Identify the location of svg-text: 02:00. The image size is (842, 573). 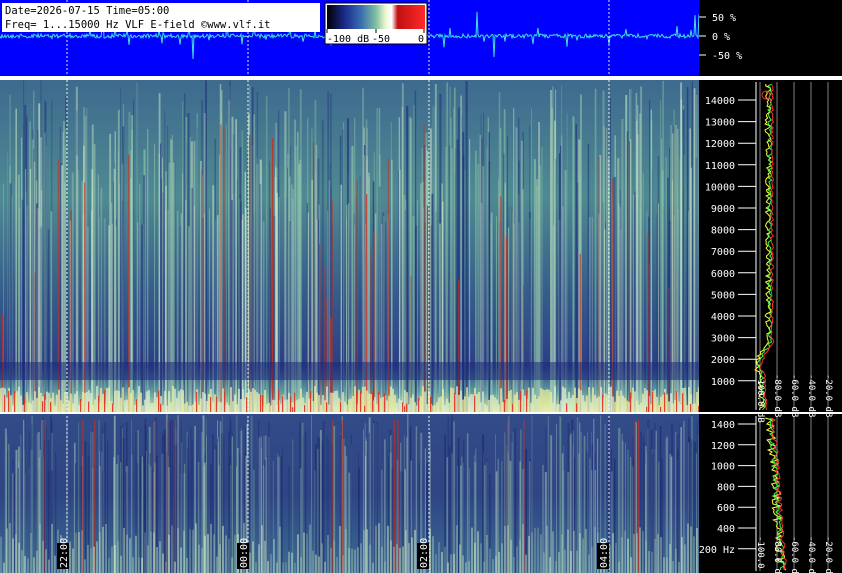
(424, 553).